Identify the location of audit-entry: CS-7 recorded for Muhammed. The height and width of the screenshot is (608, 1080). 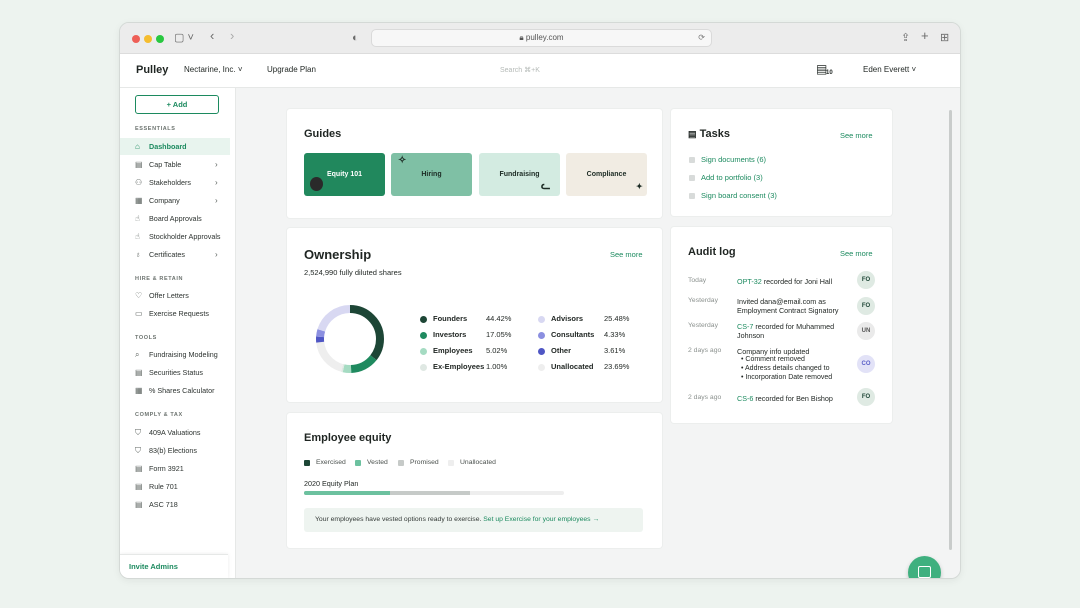
(785, 326).